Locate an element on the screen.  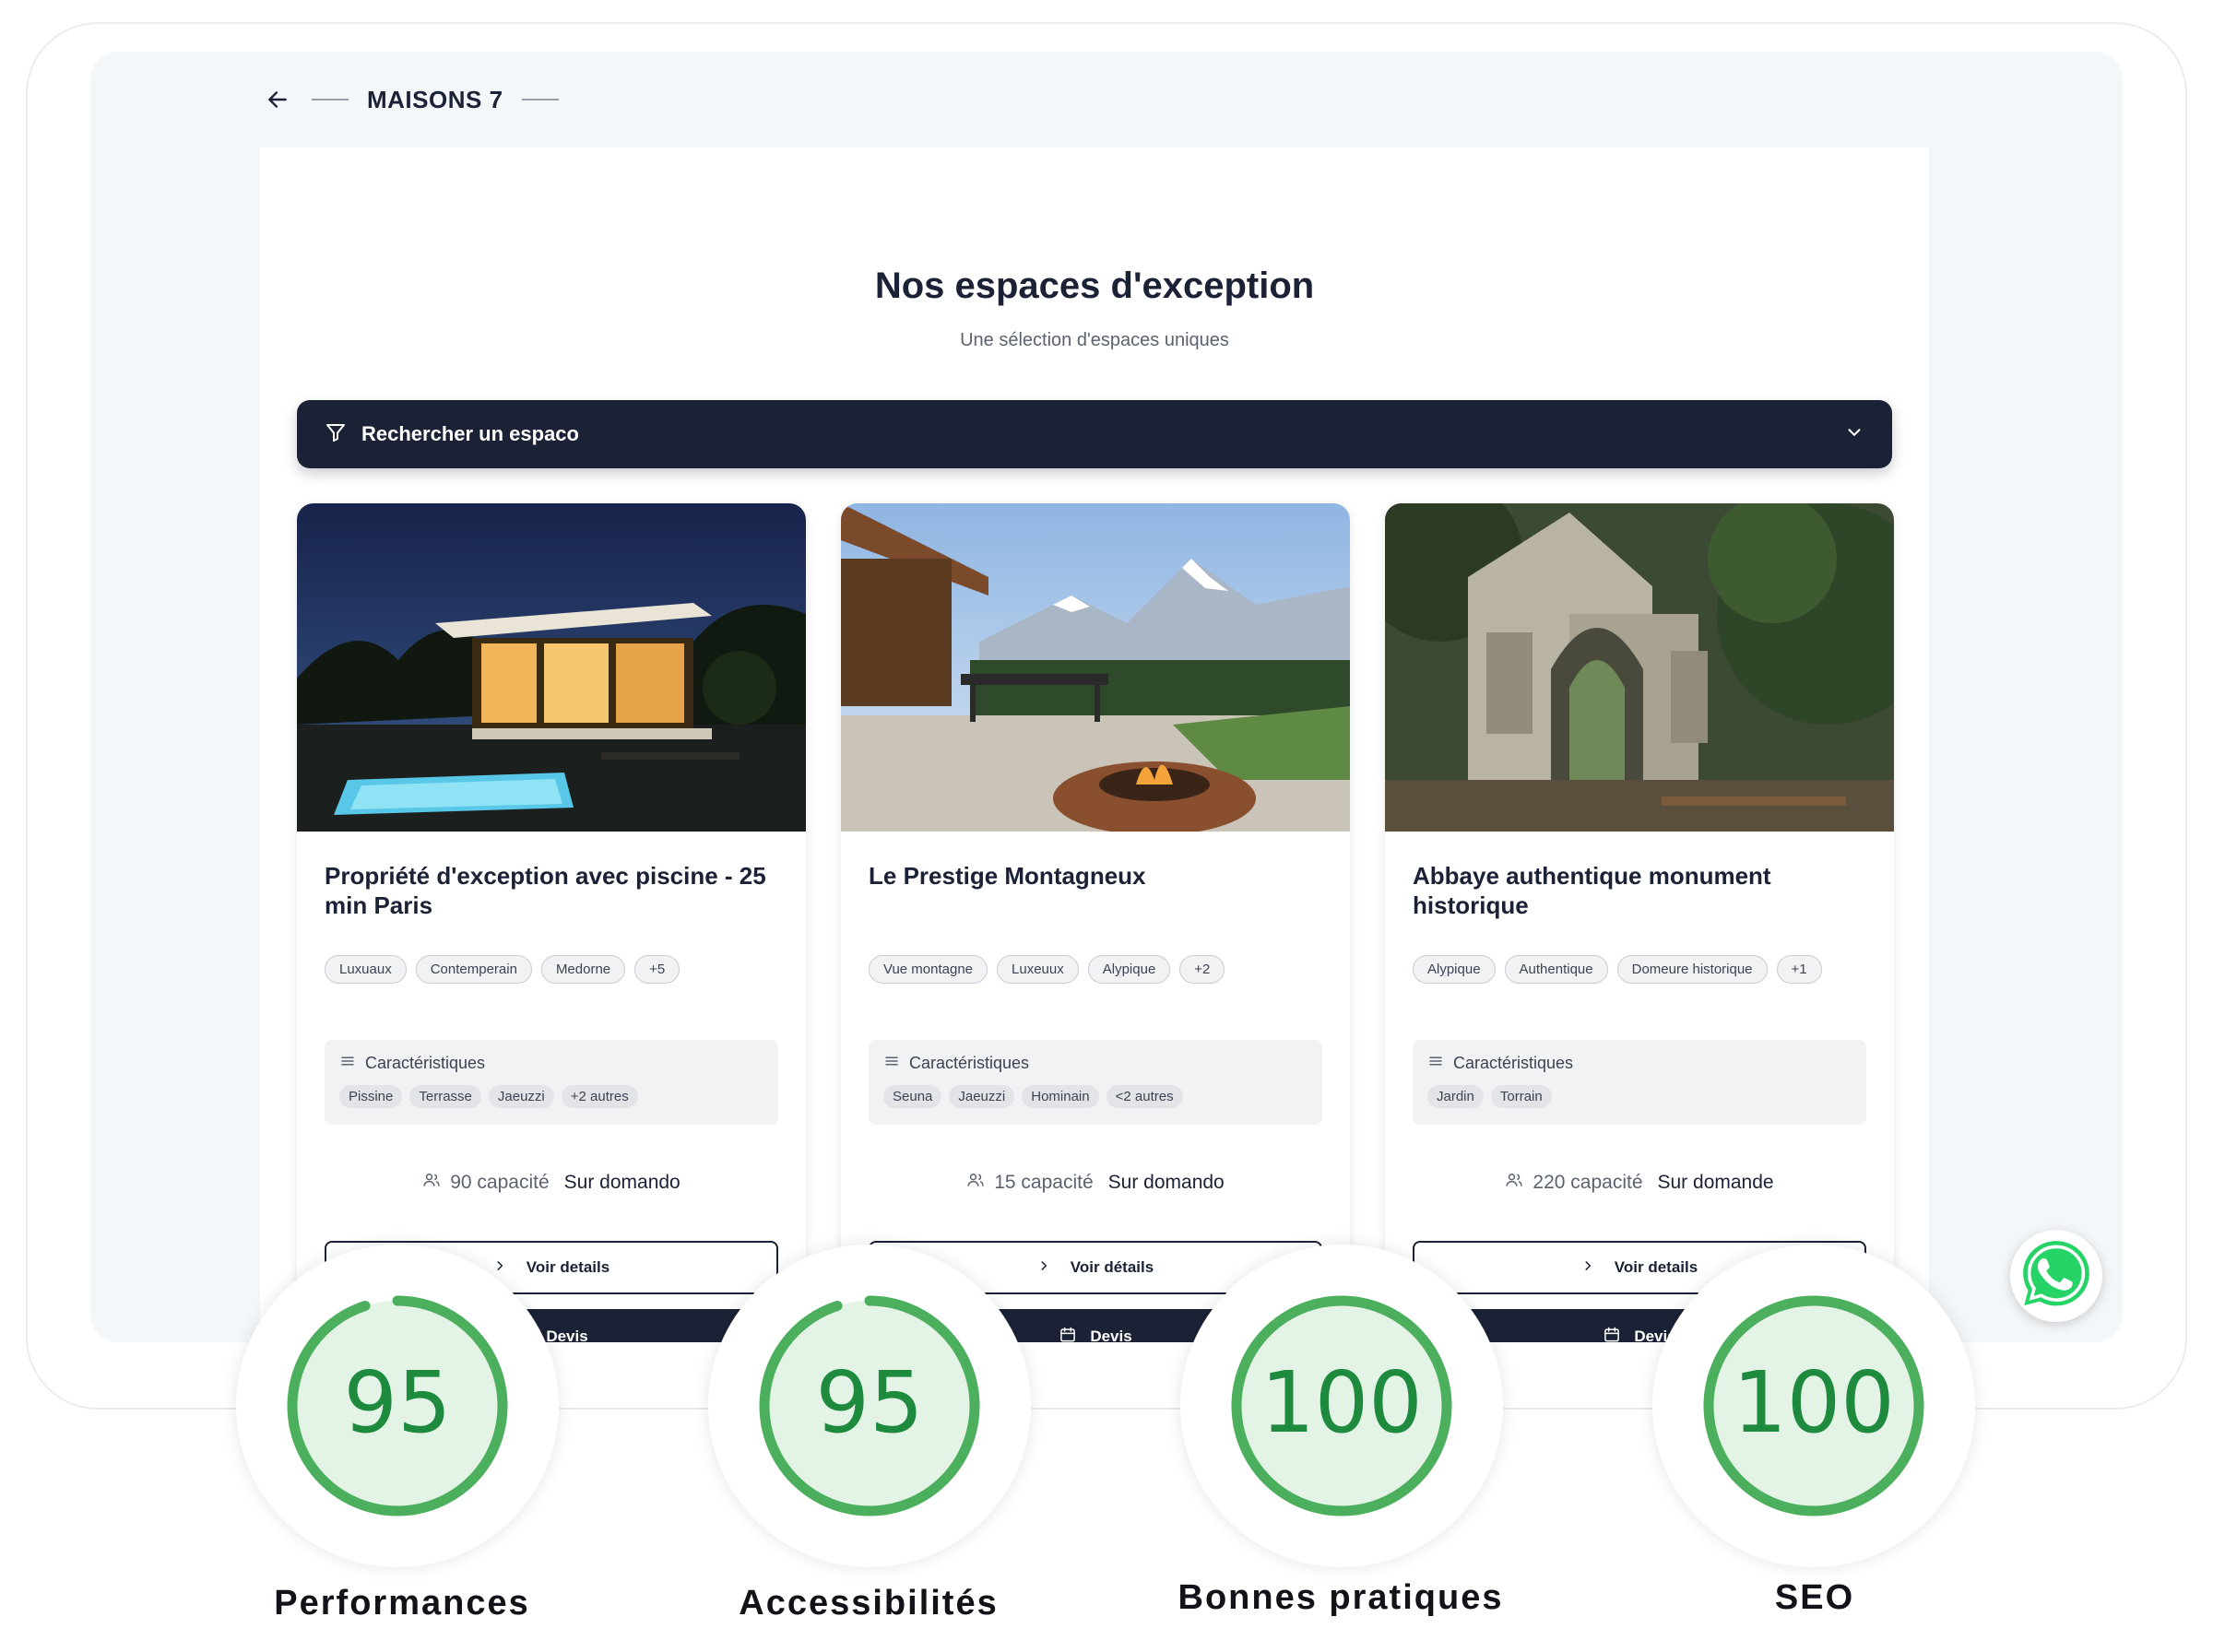
capacity-value: 220 capacité is located at coordinates (1588, 1182).